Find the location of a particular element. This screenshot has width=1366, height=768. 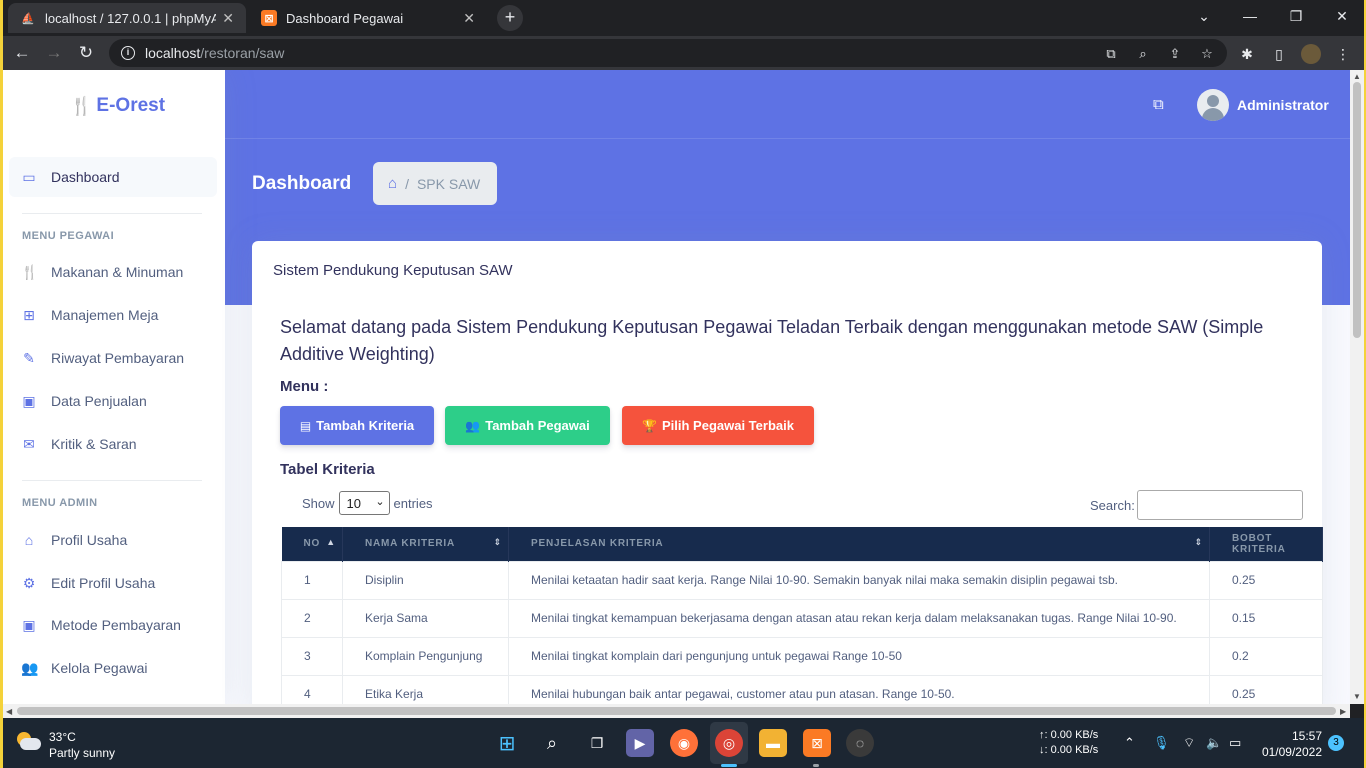

sidebar-item-penjualan: ▣ Data Penjualan is located at coordinates (83, 401).